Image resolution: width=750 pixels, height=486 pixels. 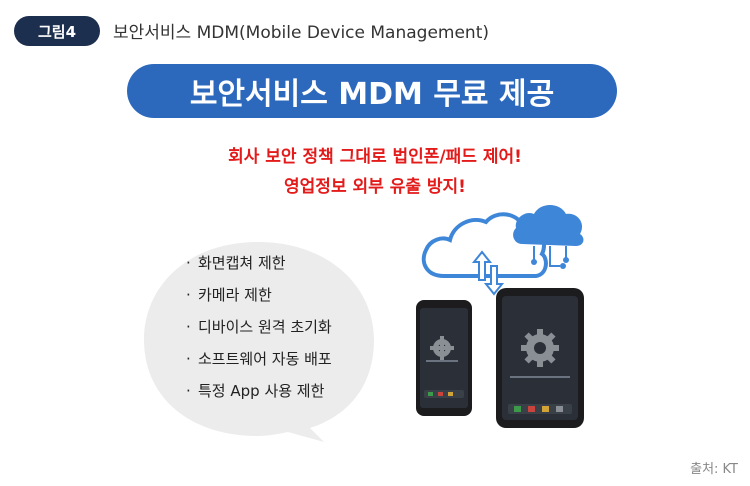 I want to click on tablet-icon, so click(x=540, y=358).